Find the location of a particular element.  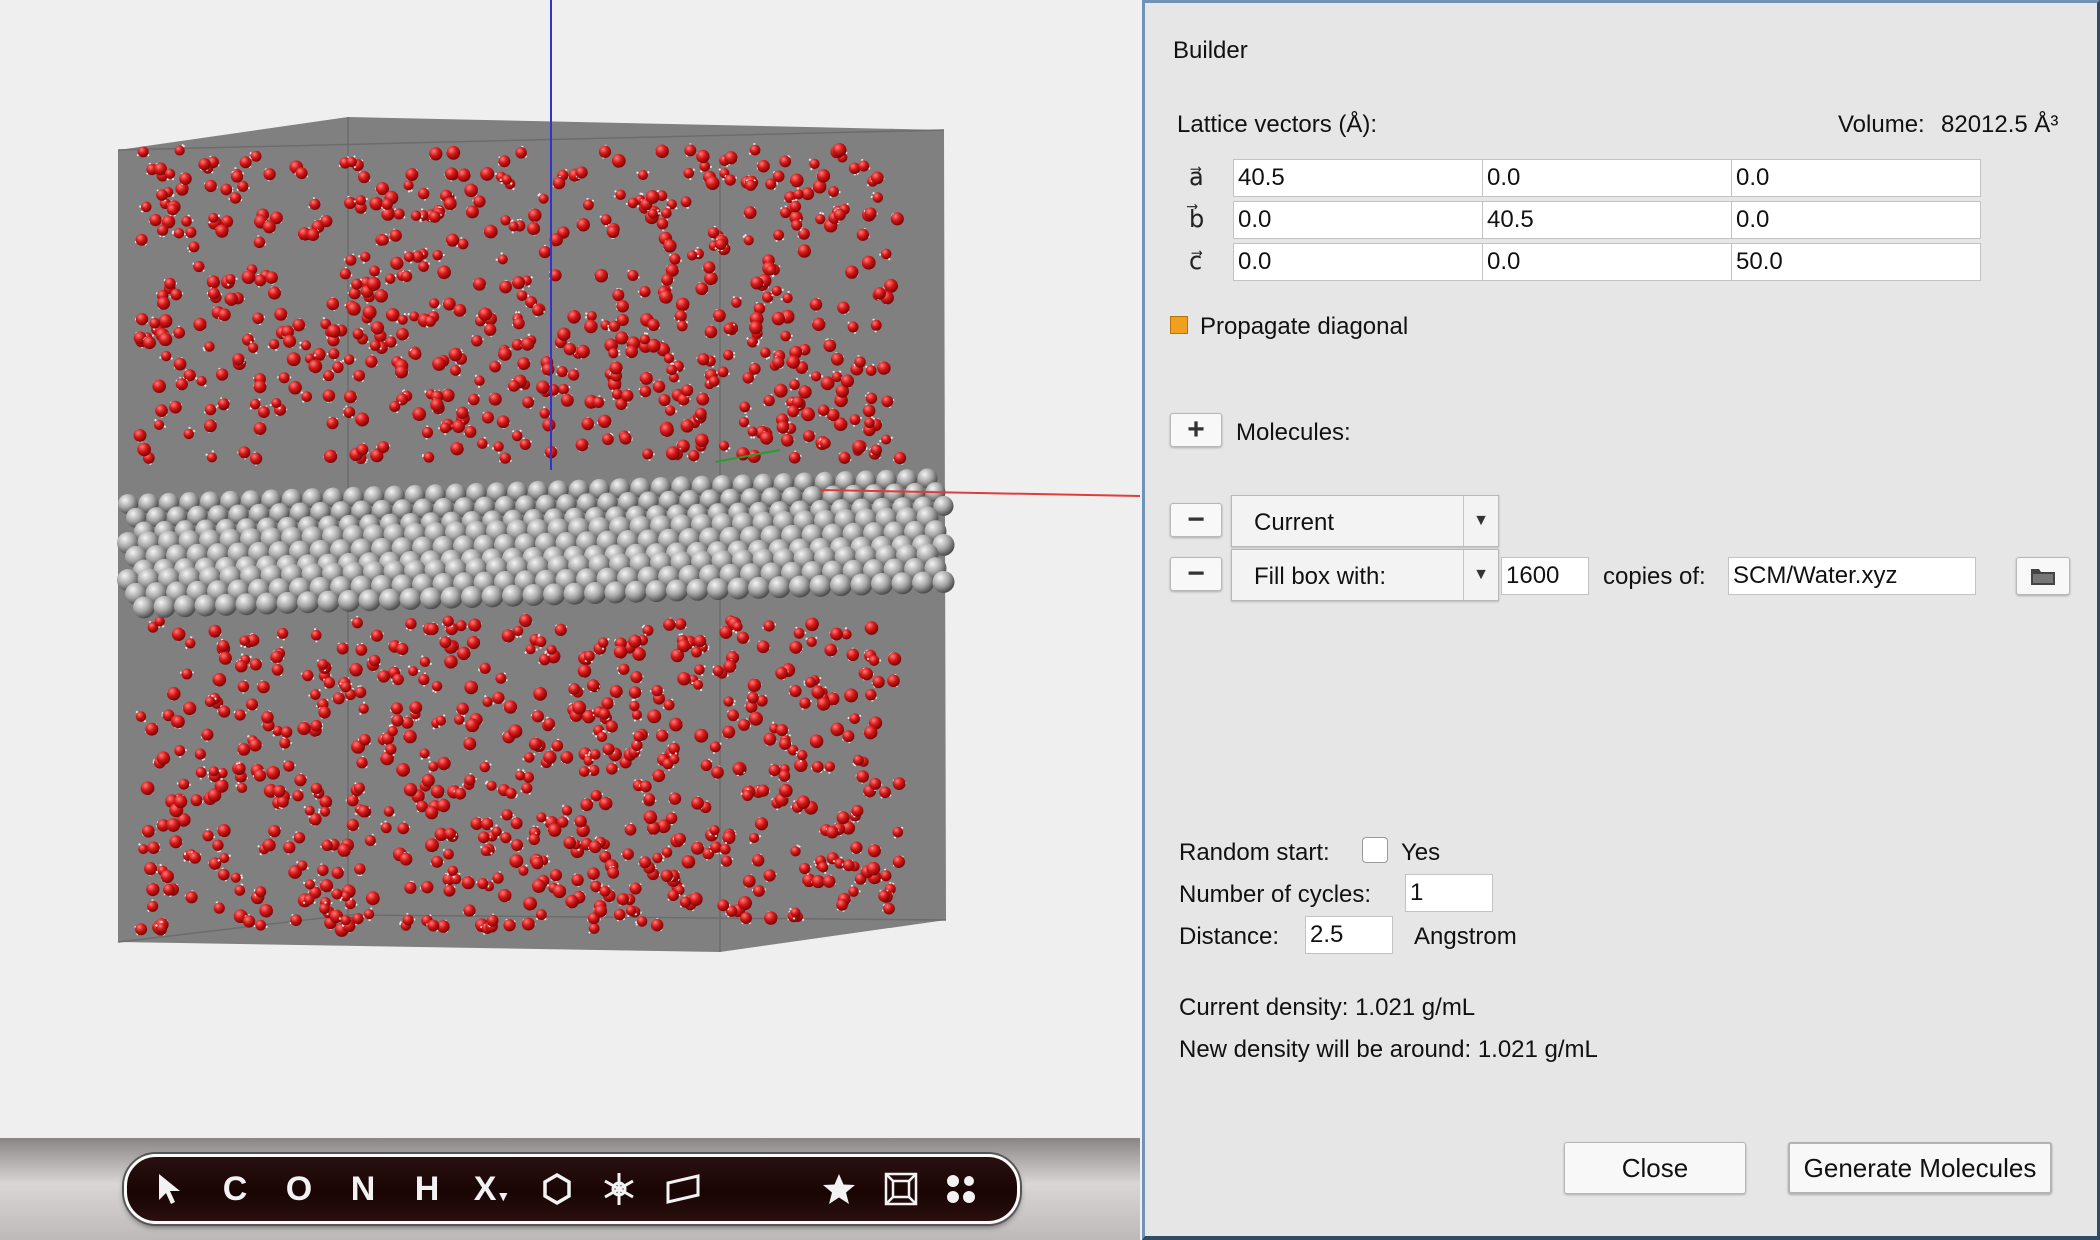

vector-a-symbol: a⃗ is located at coordinates (1196, 177).